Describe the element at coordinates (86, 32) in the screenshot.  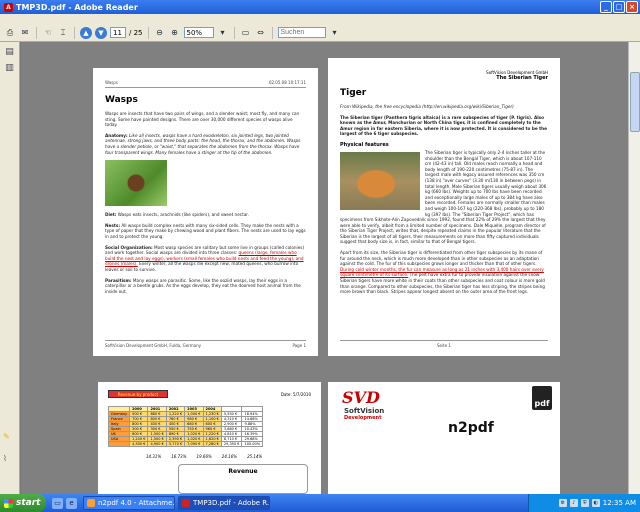
I see `previous-page-button: ▲` at that location.